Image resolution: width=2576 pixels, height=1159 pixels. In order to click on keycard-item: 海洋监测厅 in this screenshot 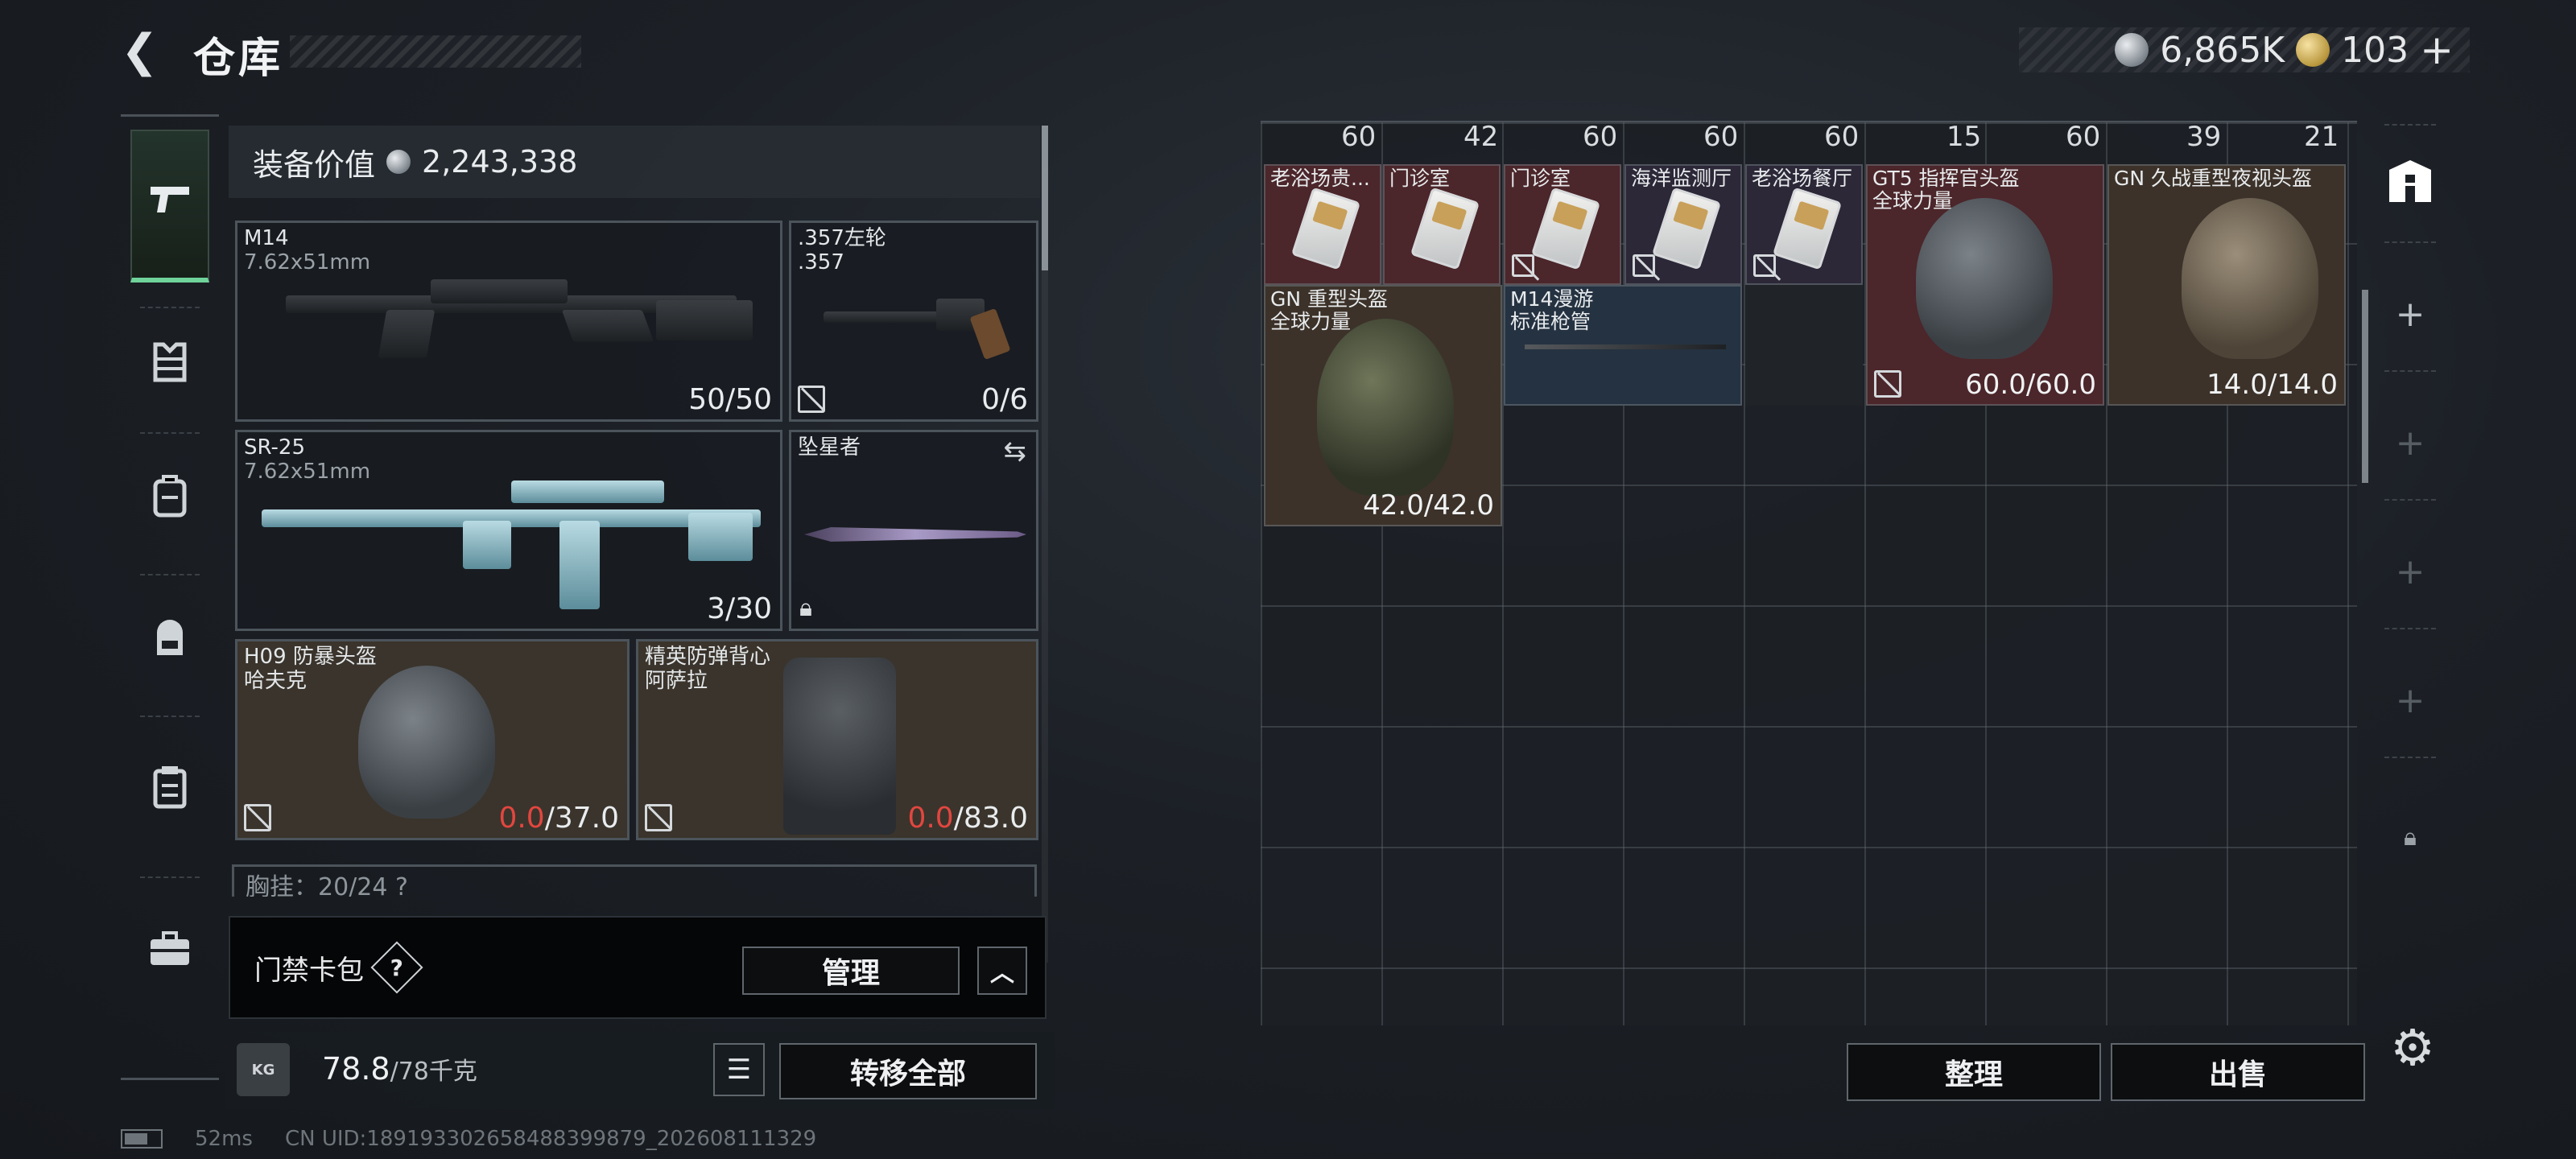, I will do `click(1683, 224)`.